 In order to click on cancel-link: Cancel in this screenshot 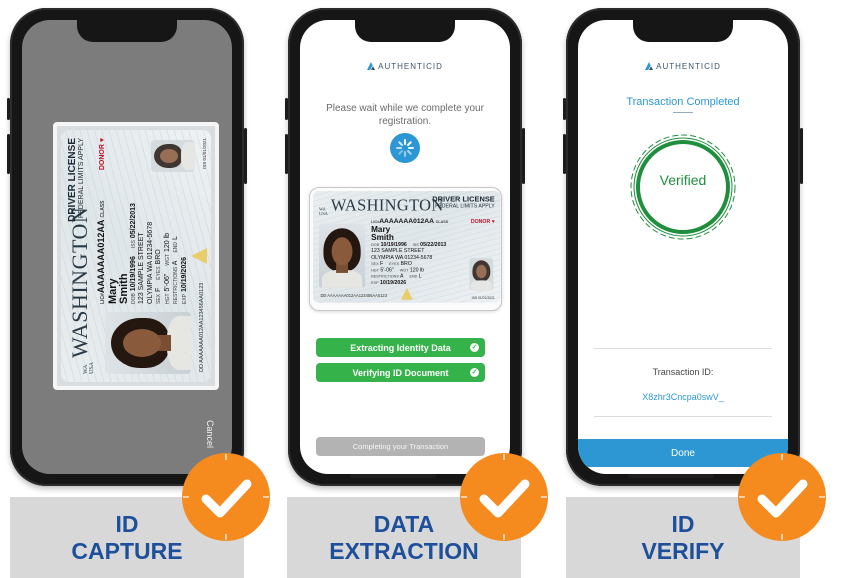, I will do `click(210, 434)`.